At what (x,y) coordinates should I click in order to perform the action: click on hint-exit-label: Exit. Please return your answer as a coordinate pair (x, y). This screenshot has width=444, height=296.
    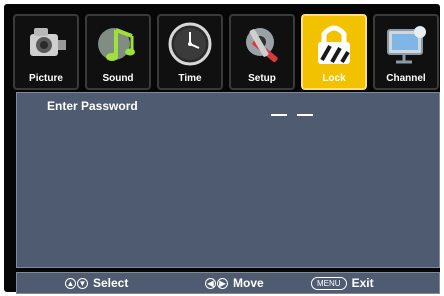
    Looking at the image, I should click on (362, 283).